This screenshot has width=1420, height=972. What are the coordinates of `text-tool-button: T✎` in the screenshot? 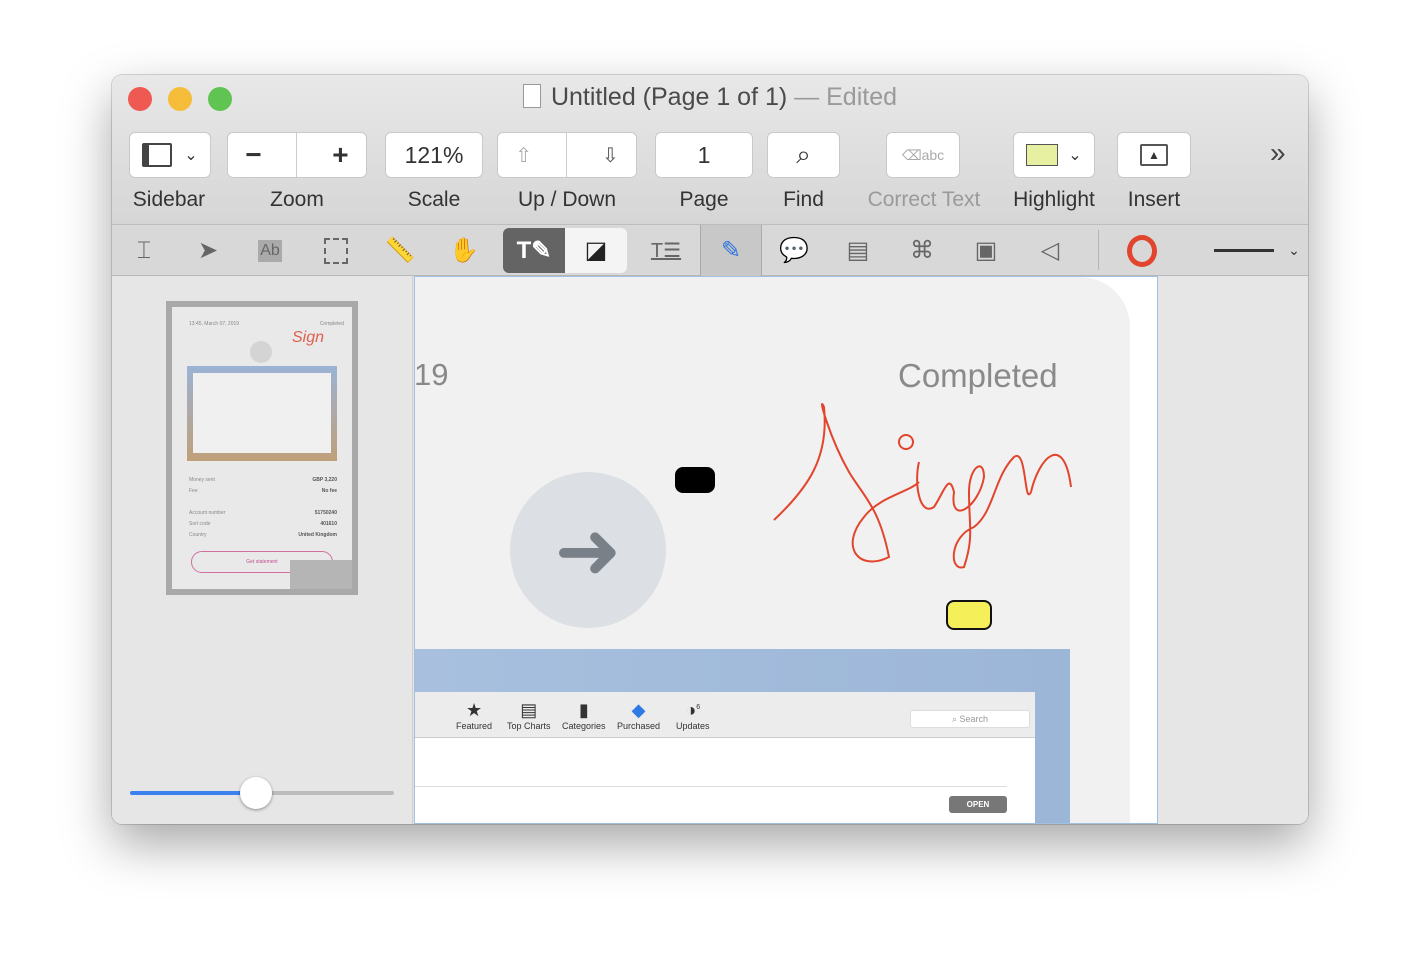 It's located at (534, 250).